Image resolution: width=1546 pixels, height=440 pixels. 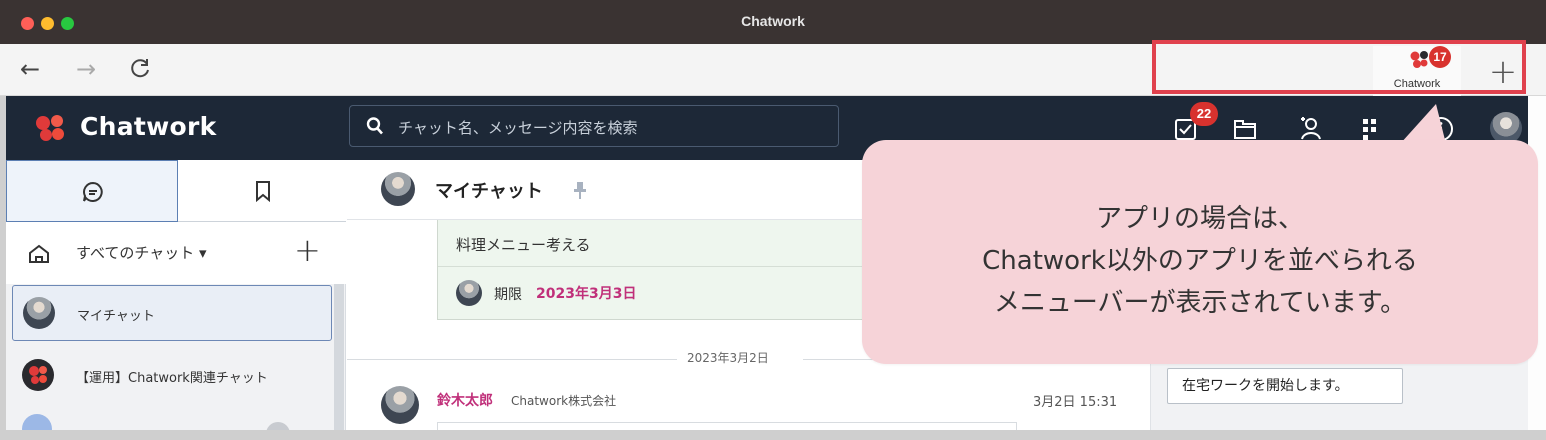 What do you see at coordinates (339, 357) in the screenshot?
I see `sidebar-scrollbar` at bounding box center [339, 357].